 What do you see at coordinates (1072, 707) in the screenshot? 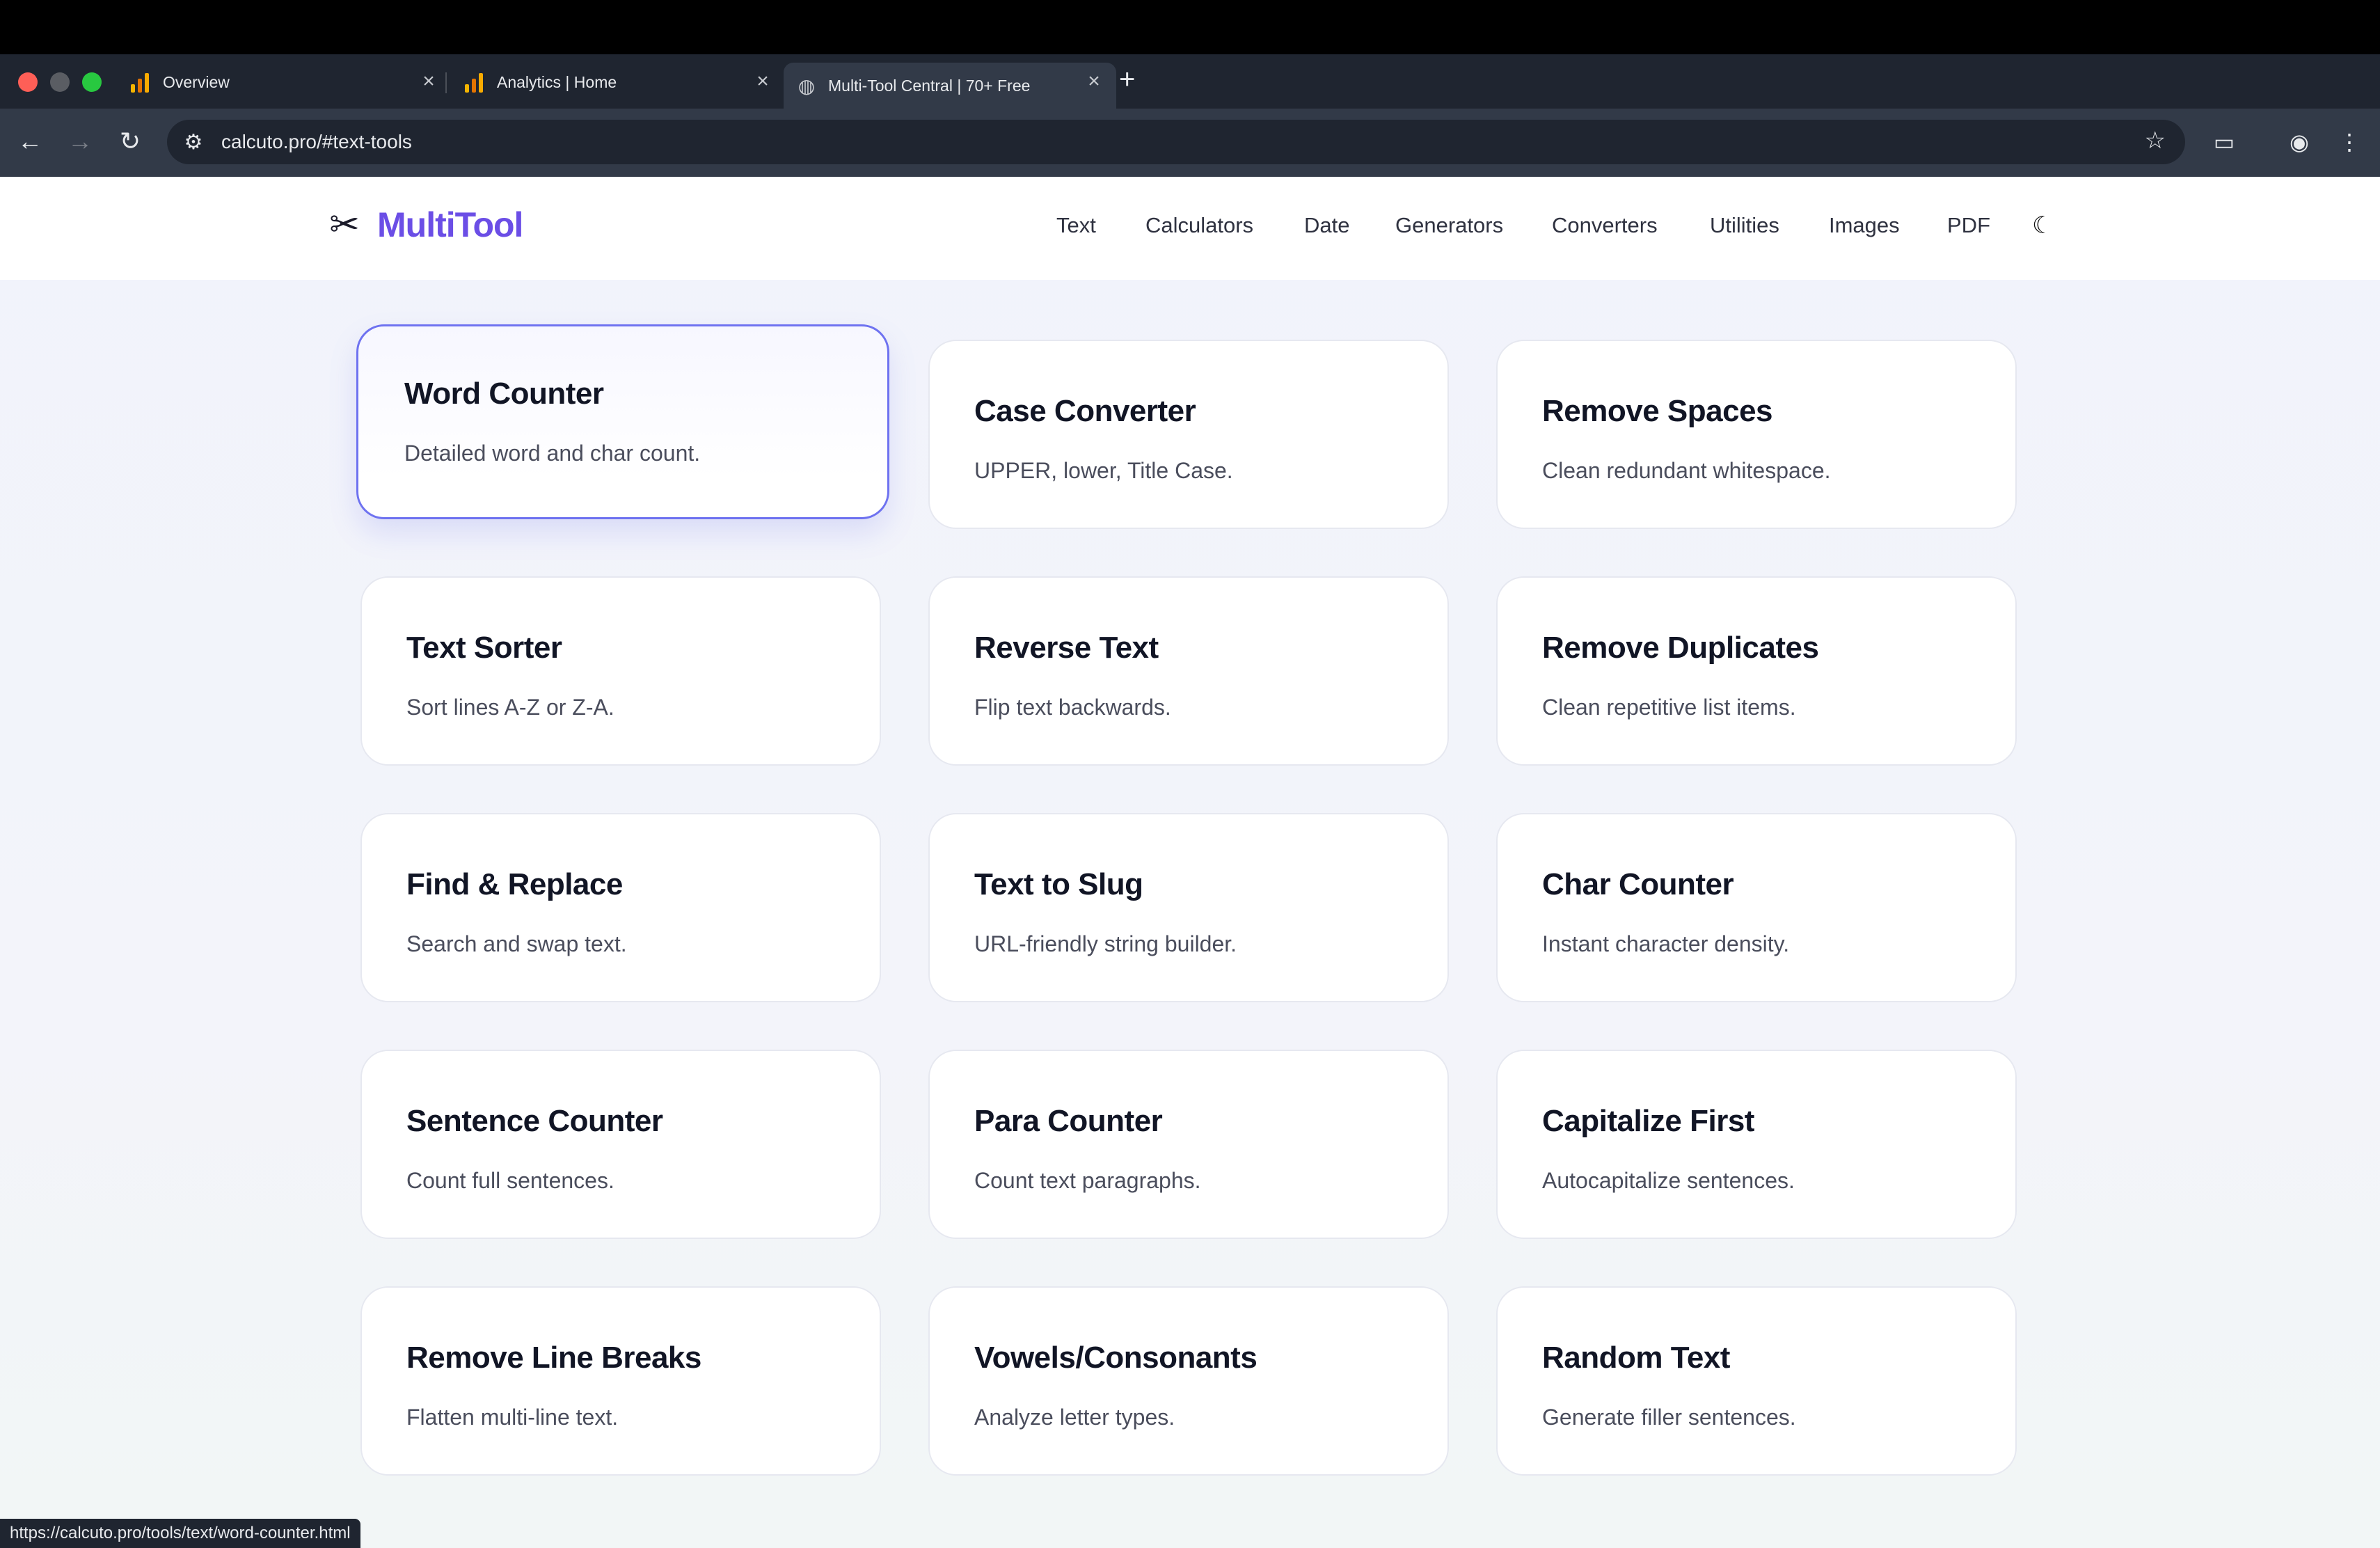
I see `card-description: Flip text backwards.` at bounding box center [1072, 707].